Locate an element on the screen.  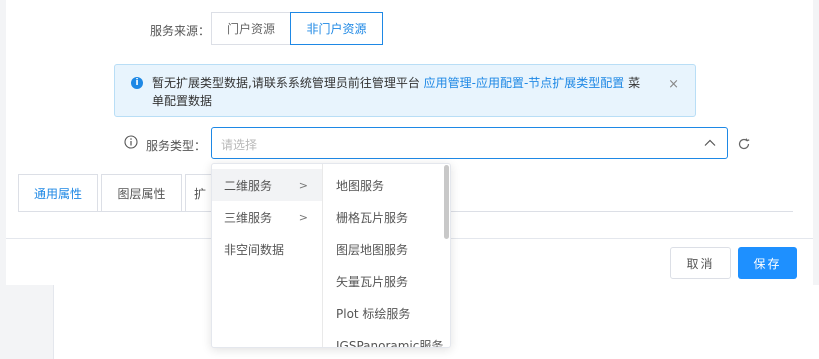
cascader-item-label: 二维服务 is located at coordinates (248, 185).